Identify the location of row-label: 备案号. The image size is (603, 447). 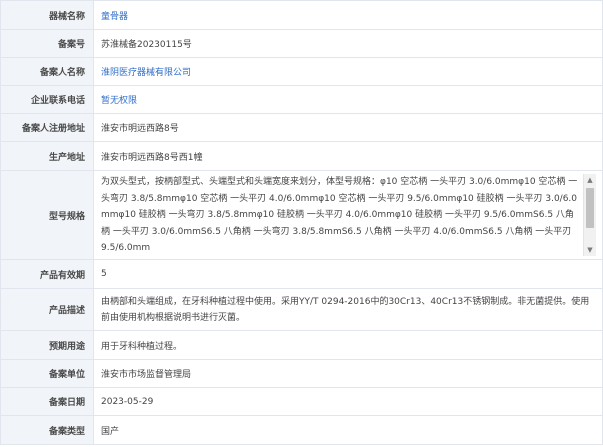
(47, 43).